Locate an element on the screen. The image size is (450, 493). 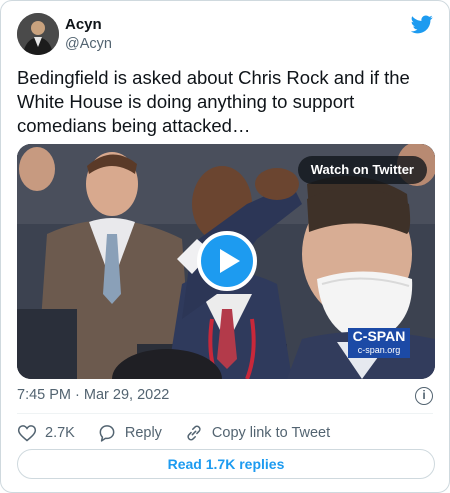
cspan-brand: C-SPAN is located at coordinates (379, 336).